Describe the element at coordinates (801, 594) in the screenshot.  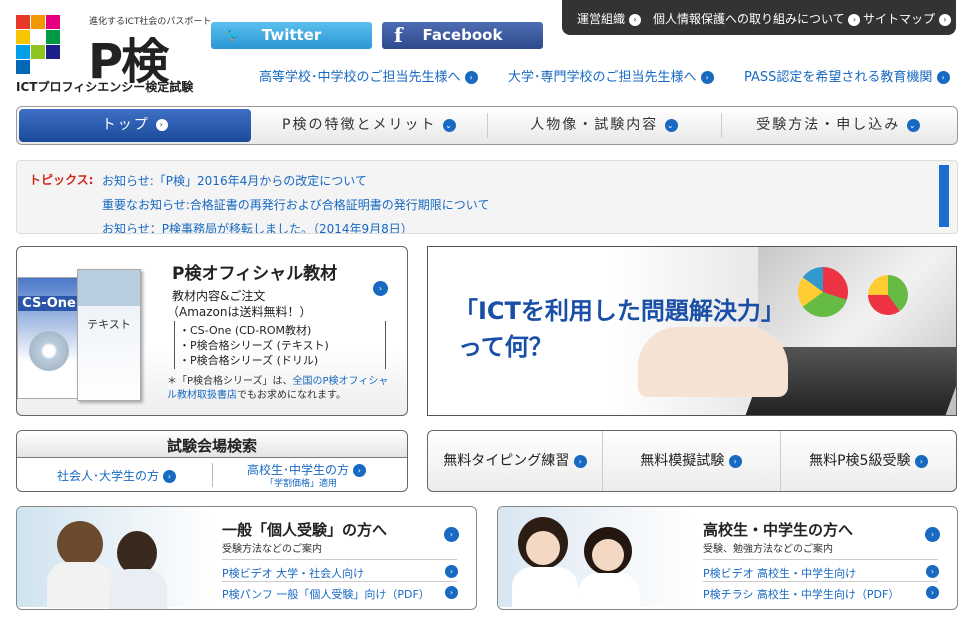
I see `students-flyer-link: P検チラシ 高校生・中学生向け（PDF）` at that location.